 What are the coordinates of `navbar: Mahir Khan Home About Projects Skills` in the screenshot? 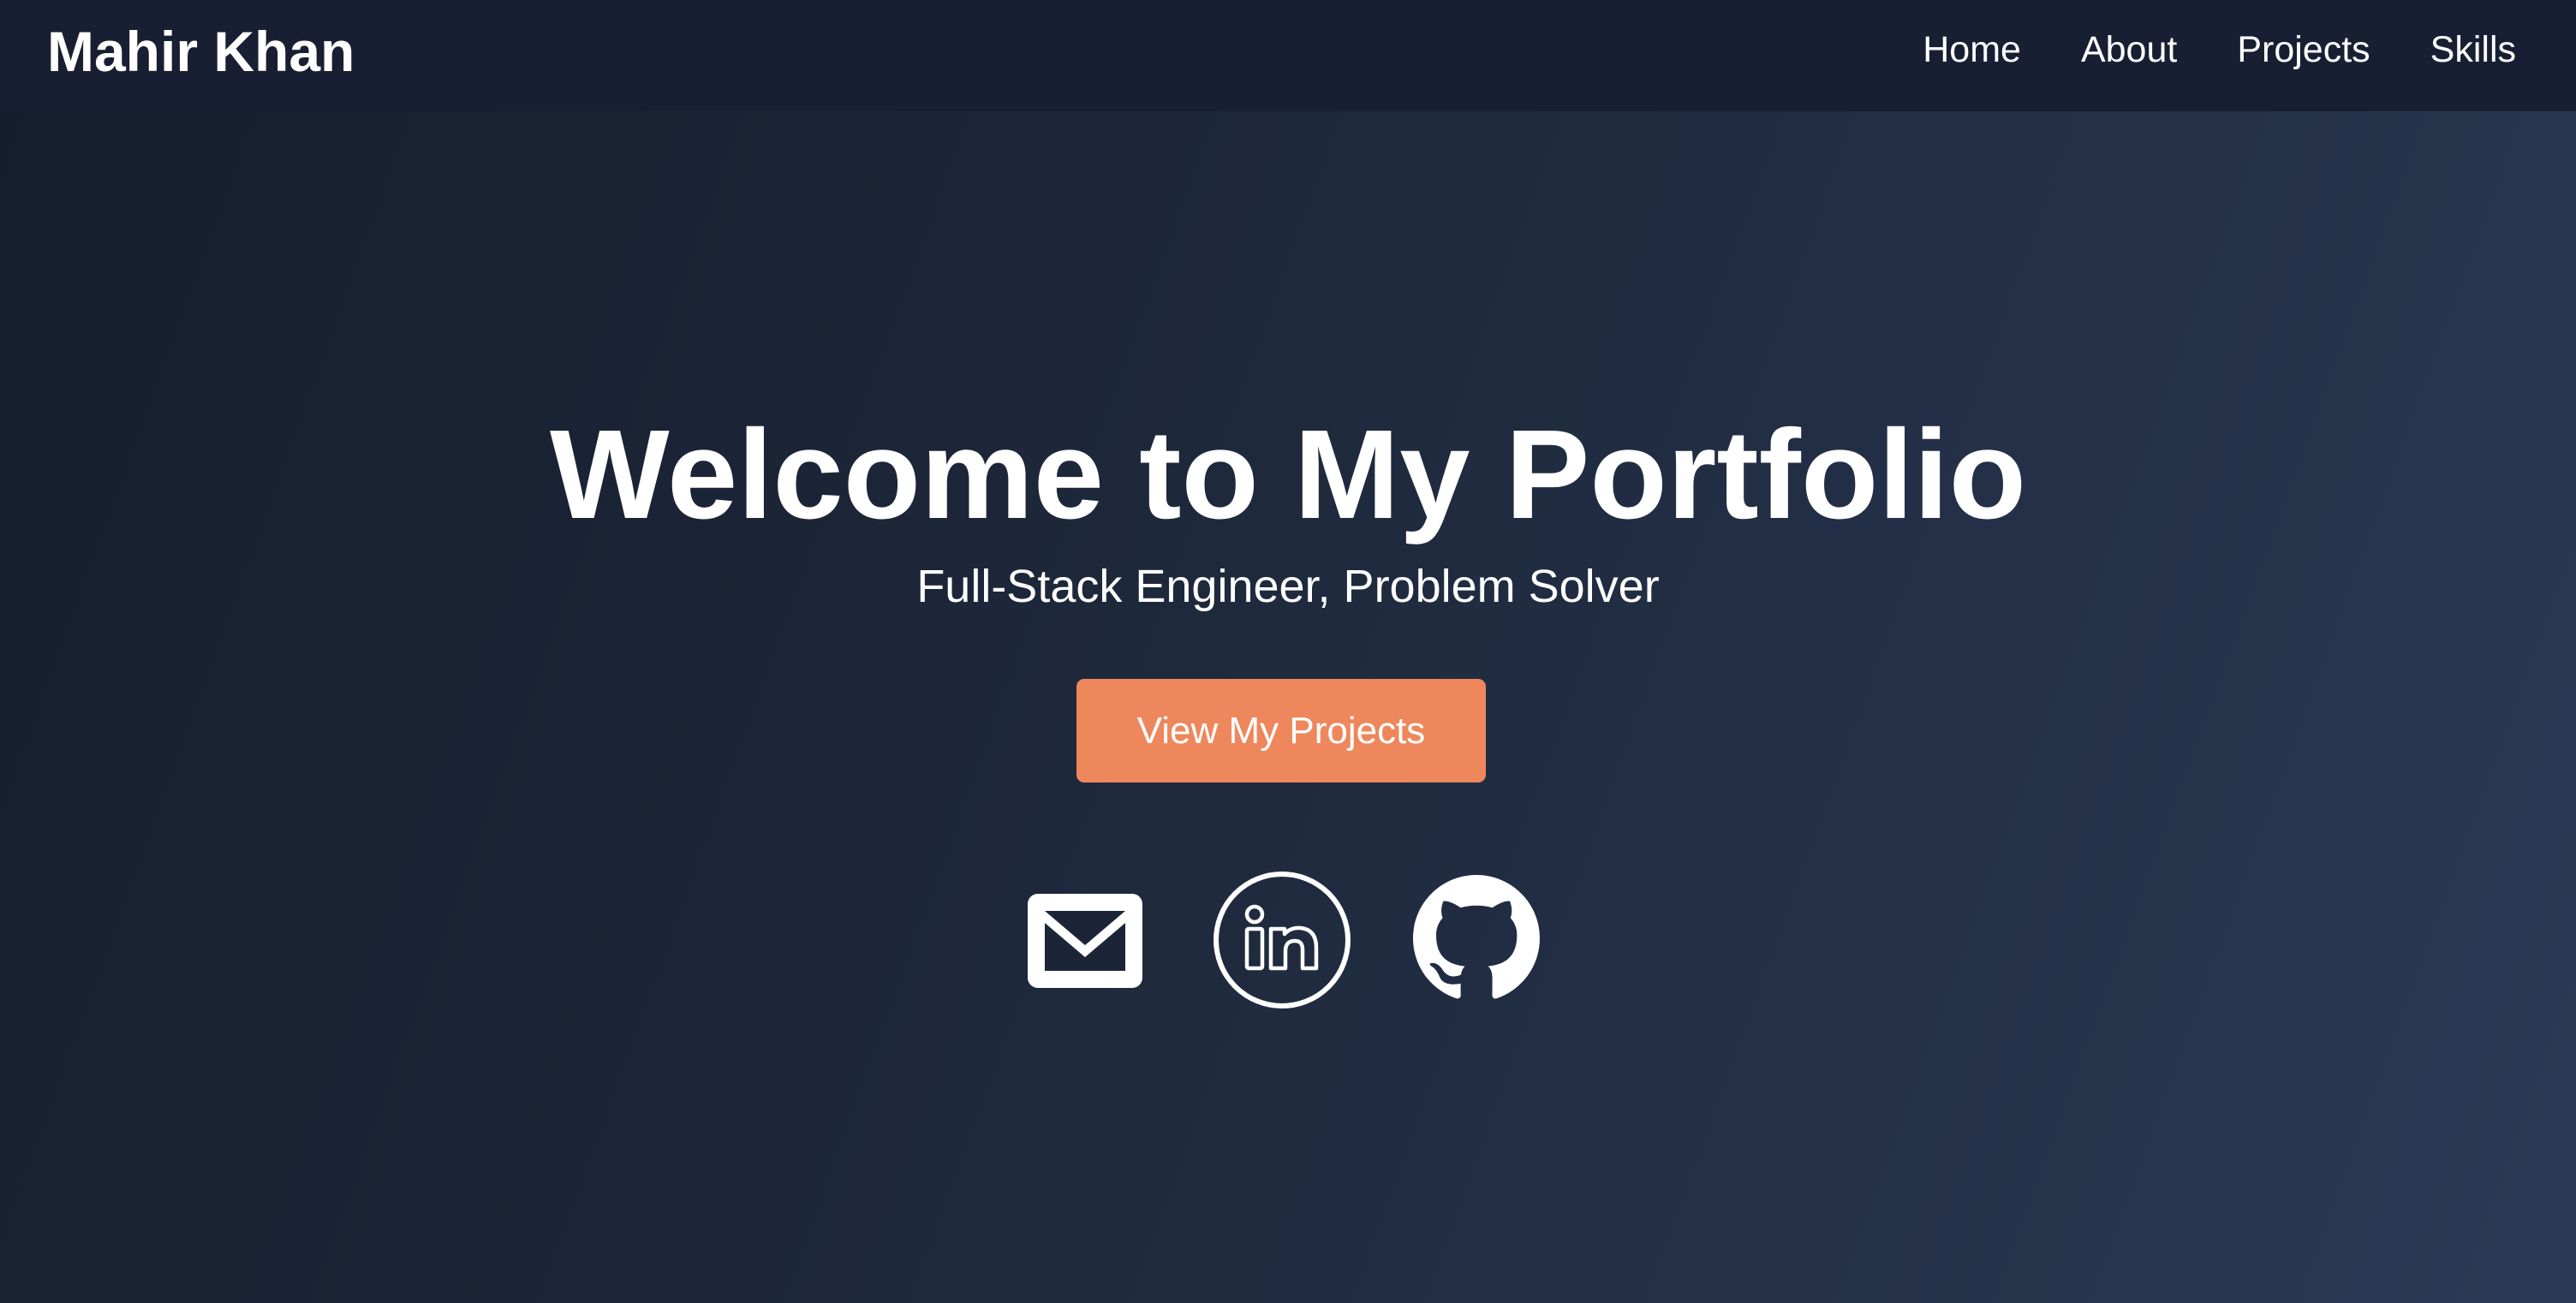 It's located at (1288, 55).